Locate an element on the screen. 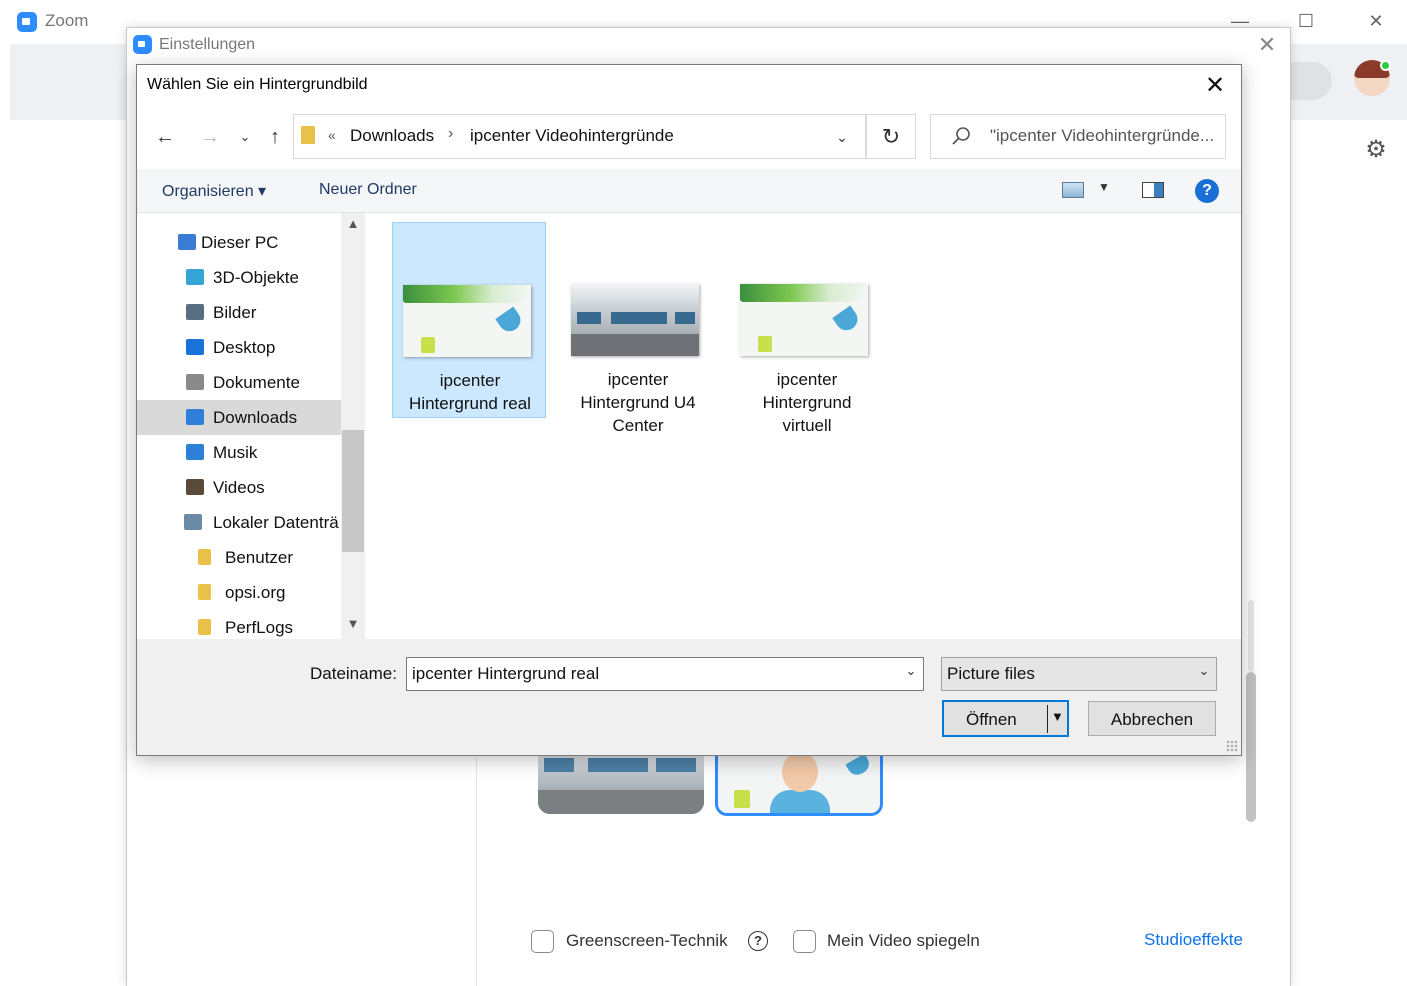  nav-item: 3D-Objekte is located at coordinates (239, 277).